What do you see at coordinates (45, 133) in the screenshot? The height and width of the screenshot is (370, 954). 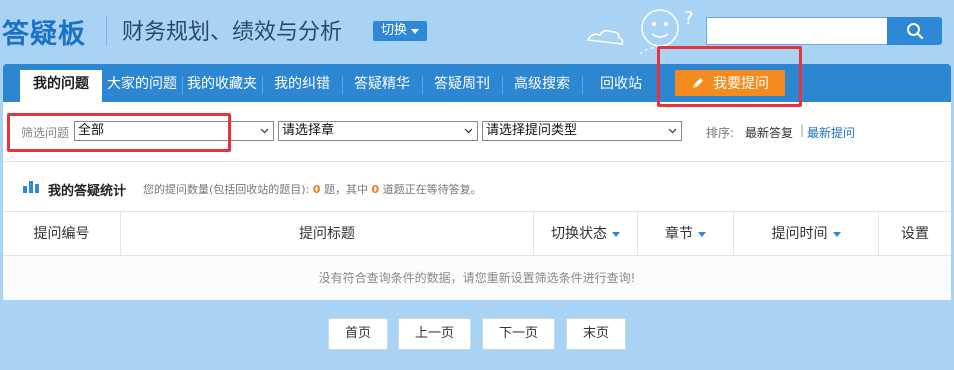 I see `filter-label: 筛选问题` at bounding box center [45, 133].